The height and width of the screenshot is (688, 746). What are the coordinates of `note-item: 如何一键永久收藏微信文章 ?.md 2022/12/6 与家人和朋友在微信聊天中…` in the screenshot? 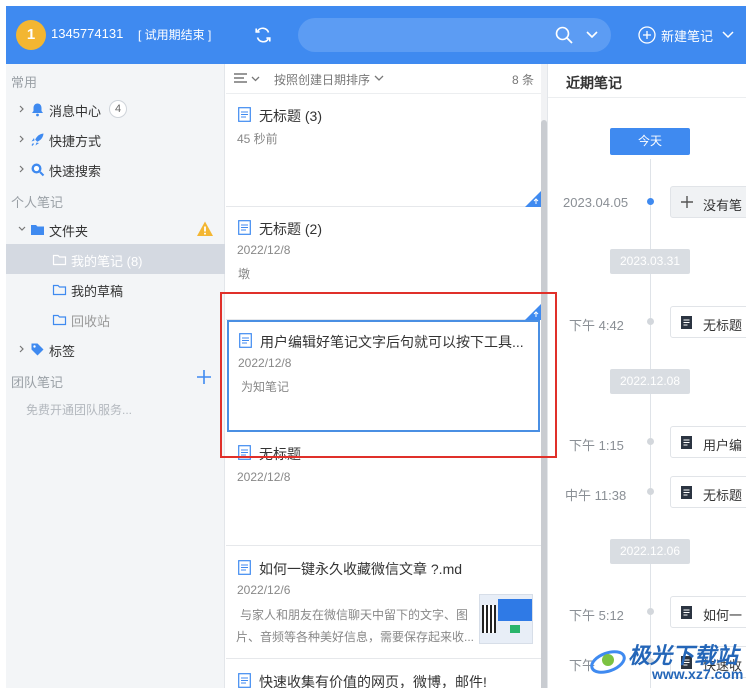 It's located at (383, 602).